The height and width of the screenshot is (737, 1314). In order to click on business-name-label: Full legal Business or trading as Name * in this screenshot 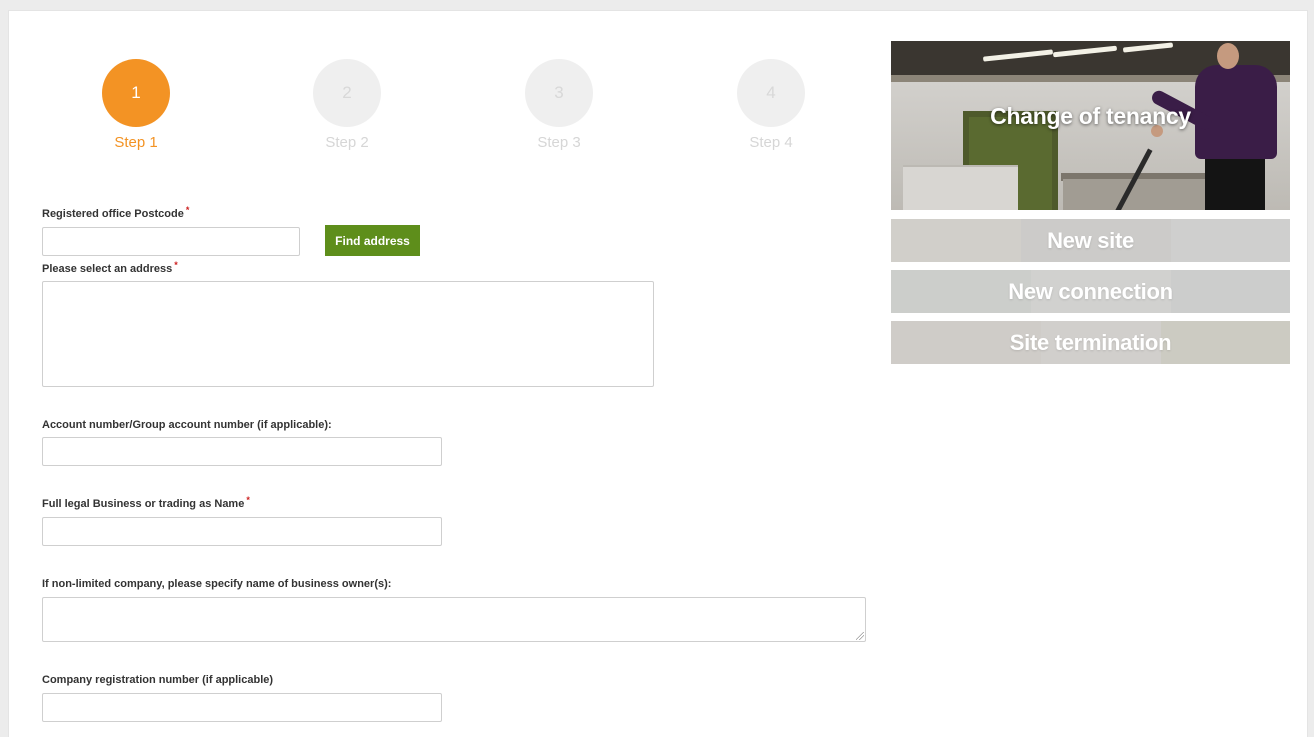, I will do `click(146, 502)`.